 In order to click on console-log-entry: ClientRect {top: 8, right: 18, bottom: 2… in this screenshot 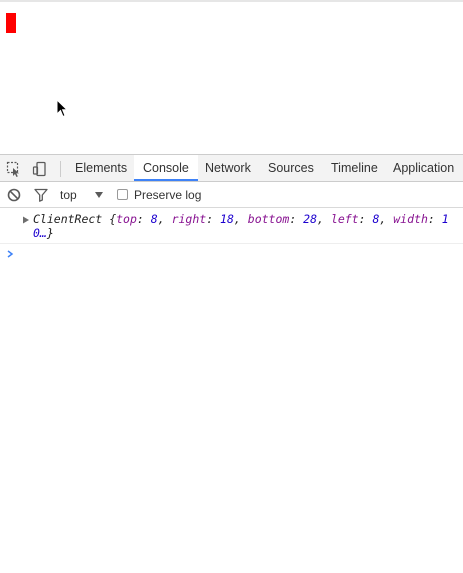, I will do `click(231, 226)`.